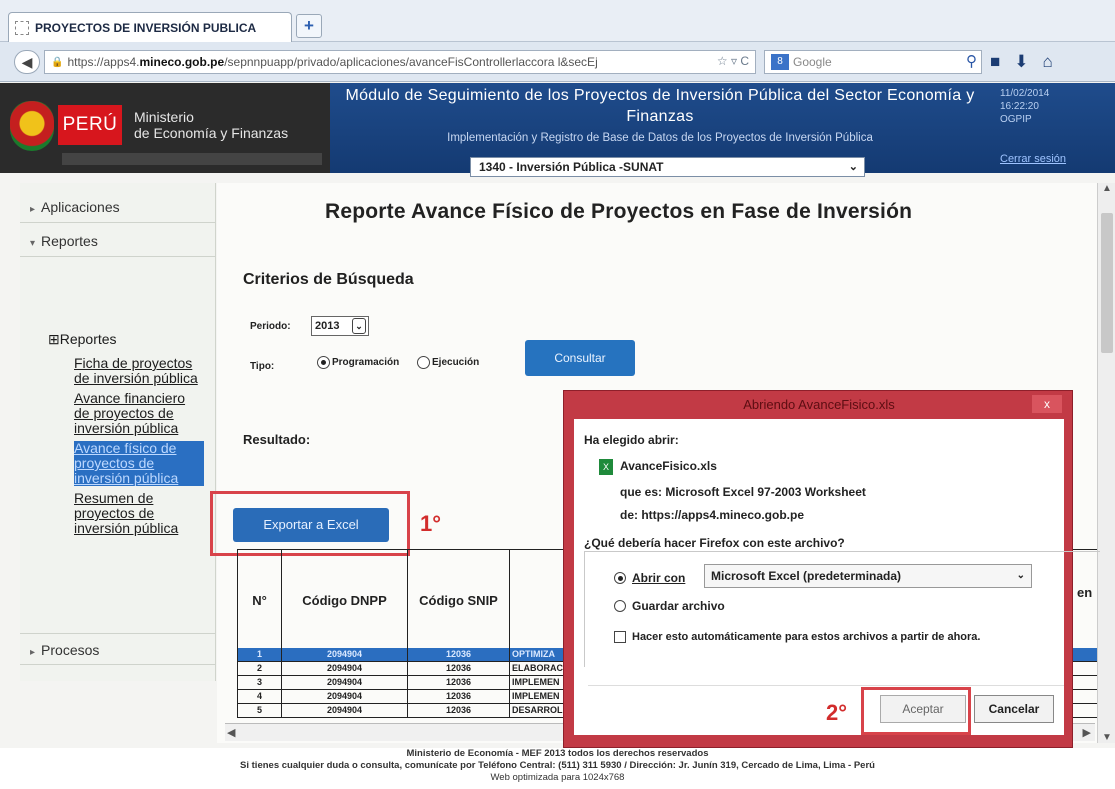 Image resolution: width=1115 pixels, height=789 pixels. I want to click on footer-optimized: Web optimizada para 1024x768, so click(557, 777).